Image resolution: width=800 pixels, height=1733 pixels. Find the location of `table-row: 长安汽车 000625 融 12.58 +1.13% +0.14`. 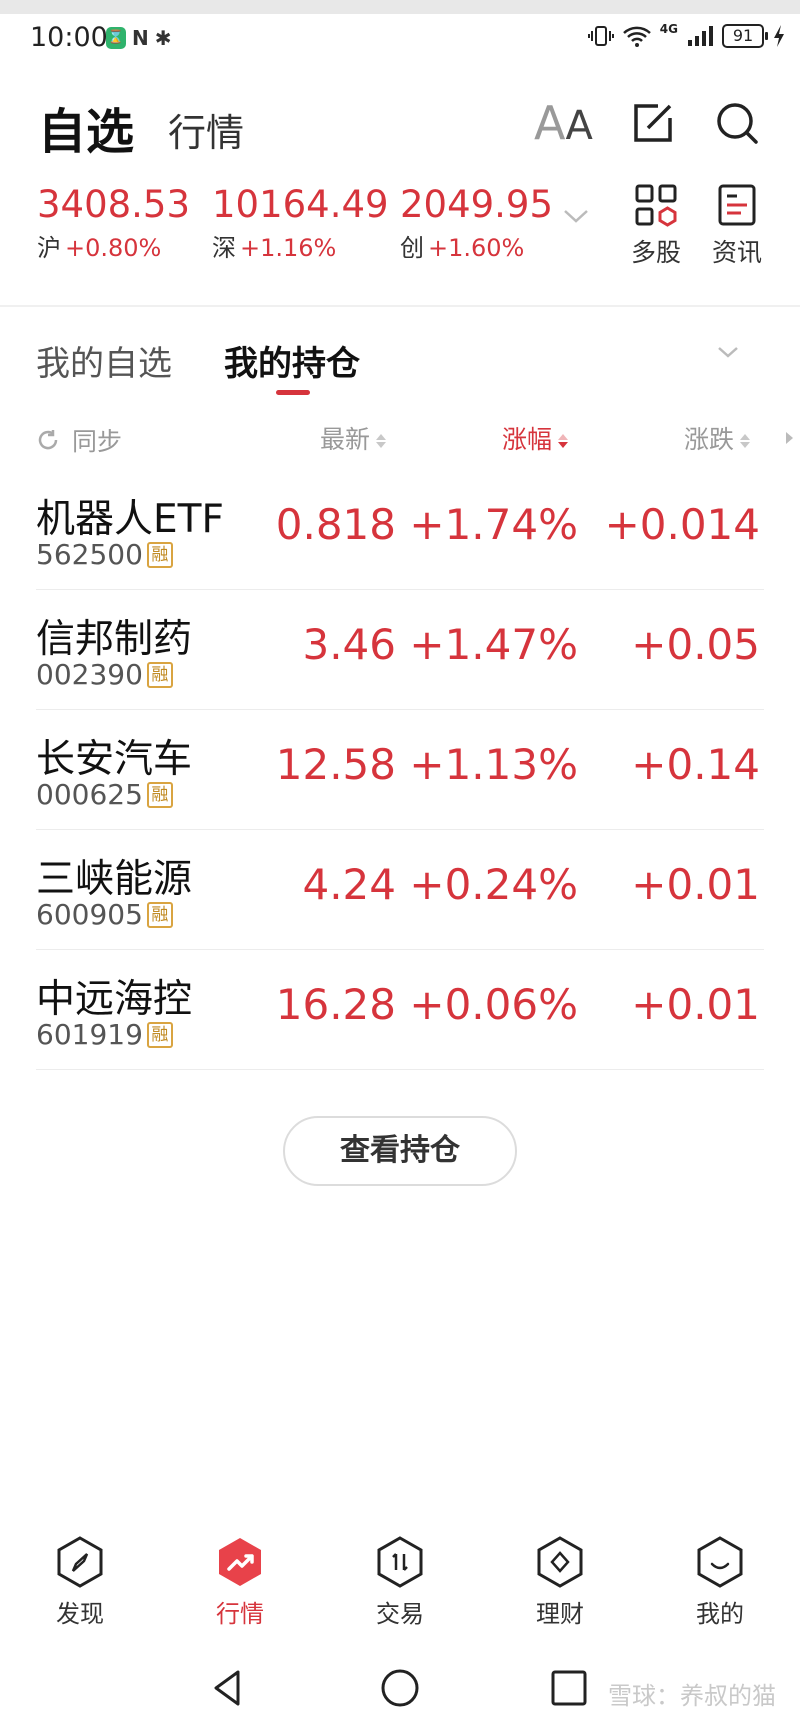

table-row: 长安汽车 000625 融 12.58 +1.13% +0.14 is located at coordinates (400, 770).